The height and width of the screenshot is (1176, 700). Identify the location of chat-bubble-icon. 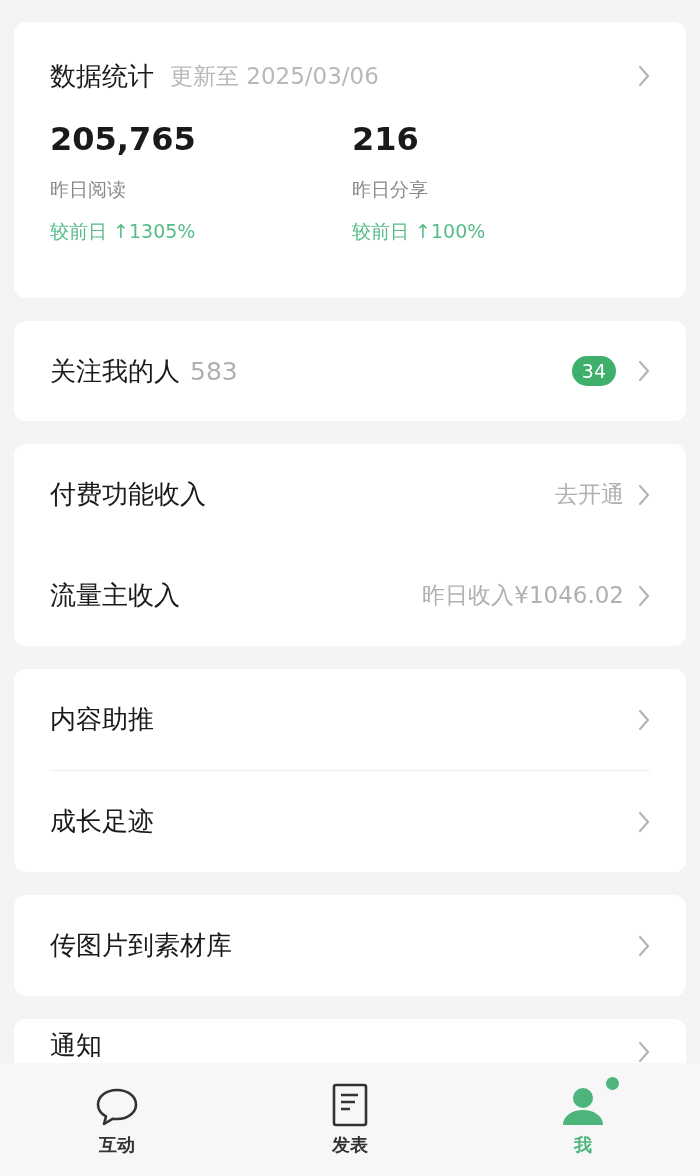
(116, 1107).